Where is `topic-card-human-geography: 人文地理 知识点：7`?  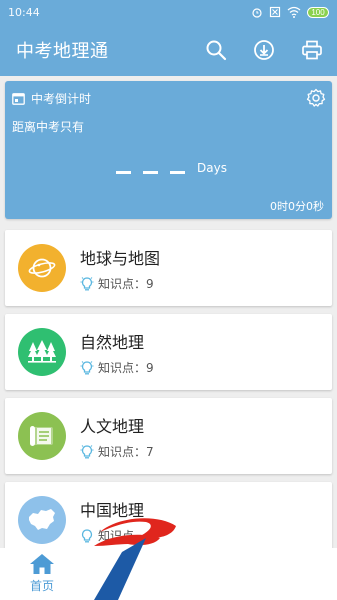
topic-card-human-geography: 人文地理 知识点：7 is located at coordinates (168, 436).